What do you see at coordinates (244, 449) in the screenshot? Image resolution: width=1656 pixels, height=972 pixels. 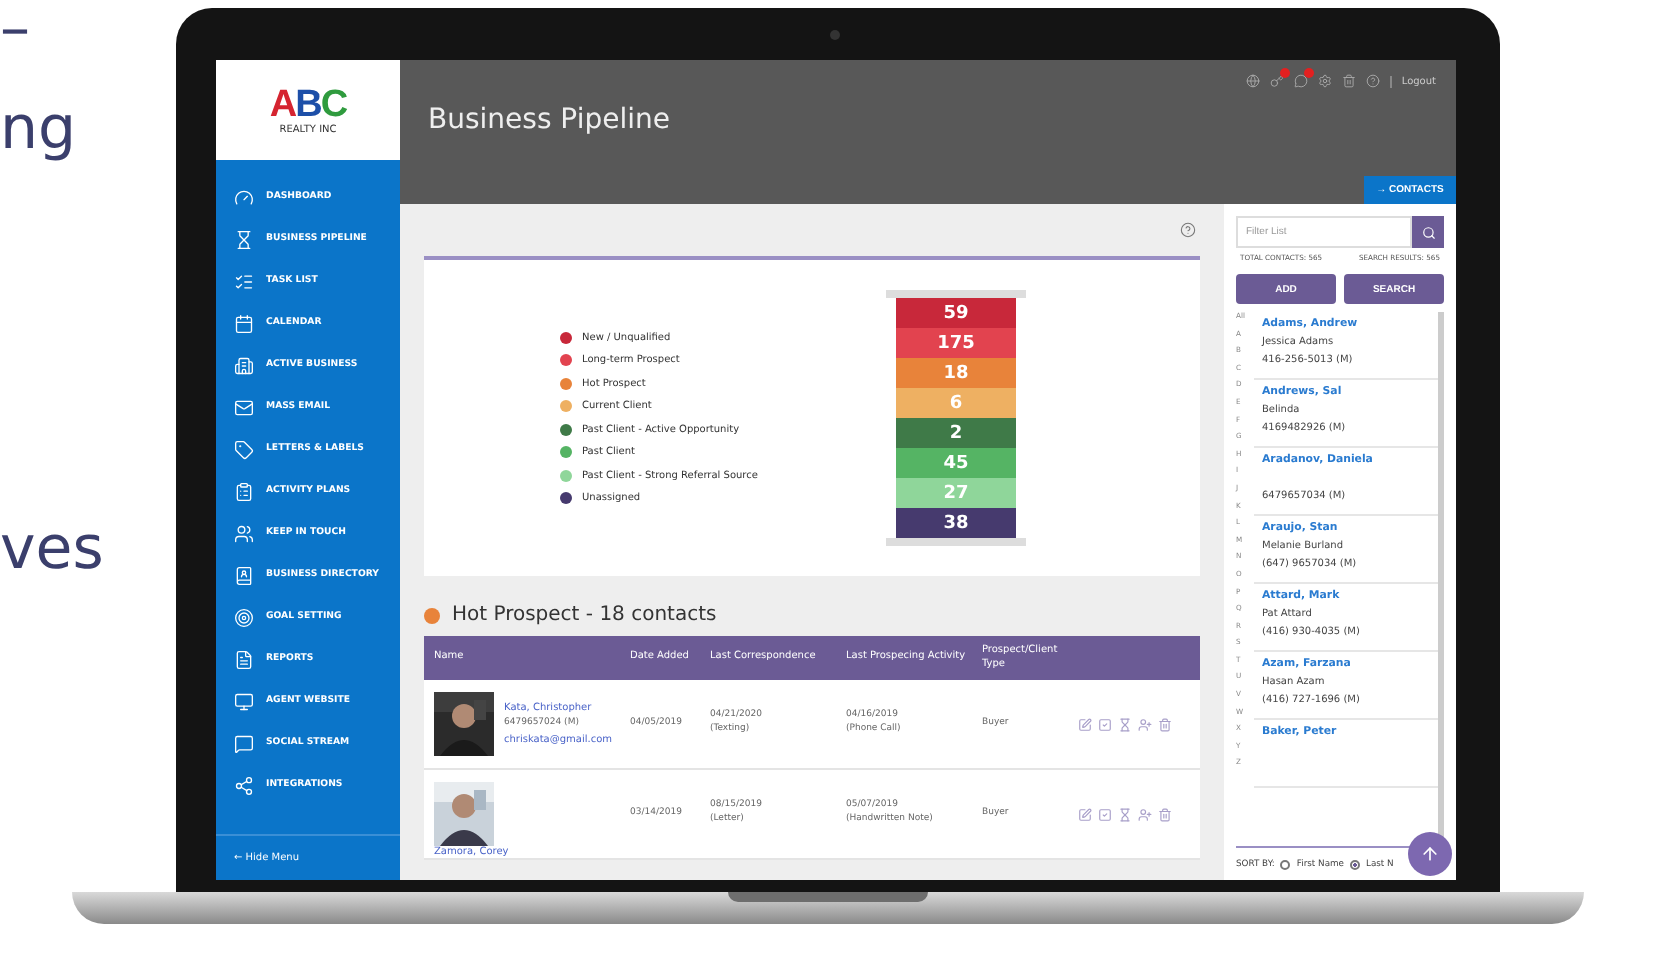 I see `tag-icon` at bounding box center [244, 449].